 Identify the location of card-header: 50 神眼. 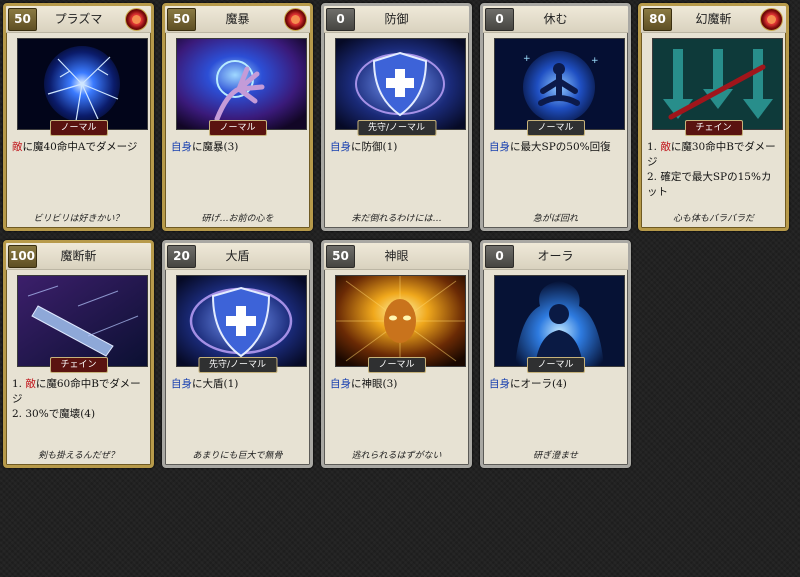
(396, 256).